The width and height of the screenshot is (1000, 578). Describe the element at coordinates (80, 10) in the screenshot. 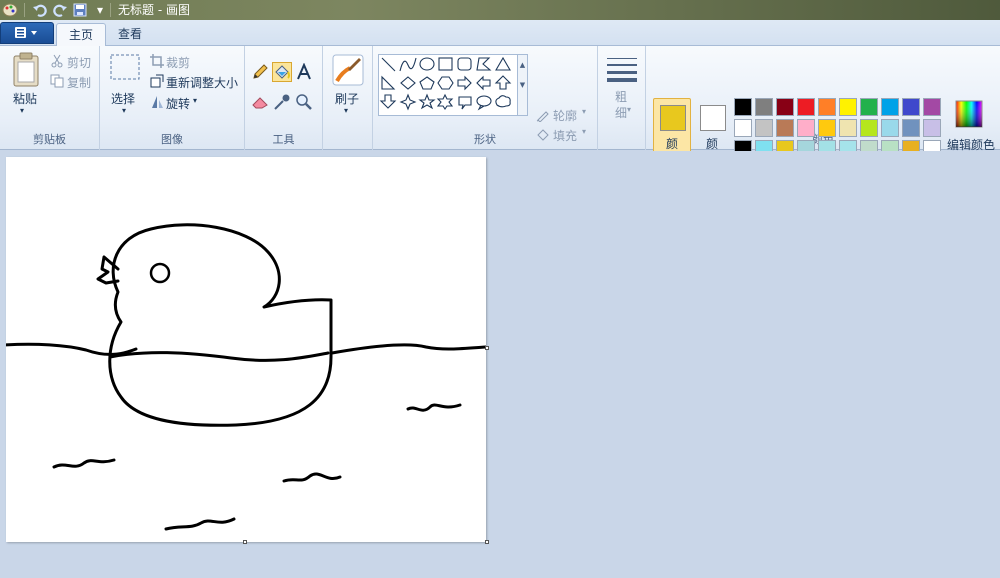

I see `save-icon` at that location.